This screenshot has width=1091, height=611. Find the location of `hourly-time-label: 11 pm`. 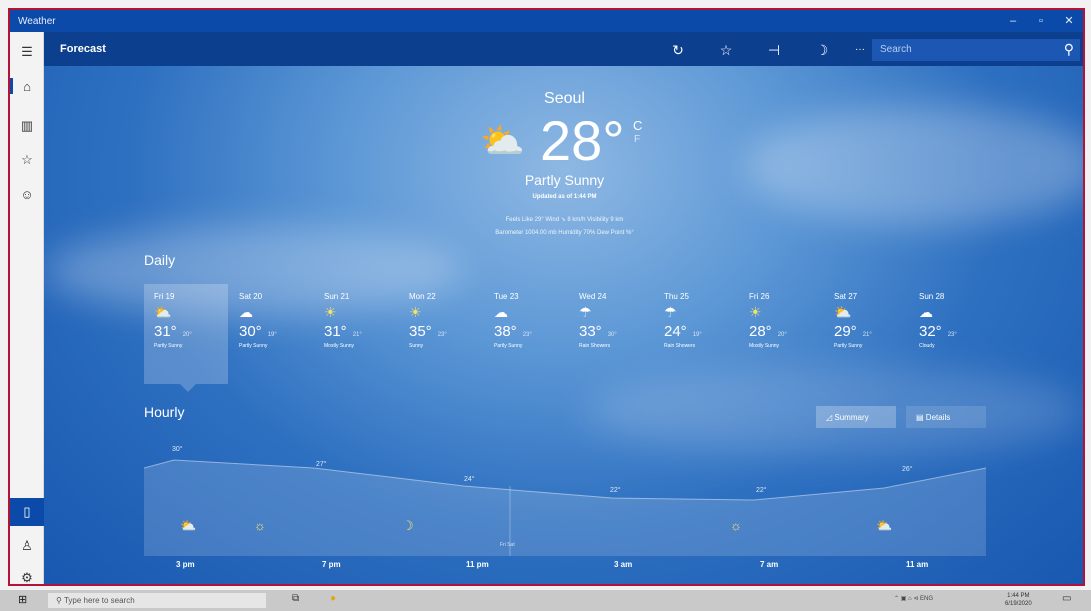

hourly-time-label: 11 pm is located at coordinates (477, 564).